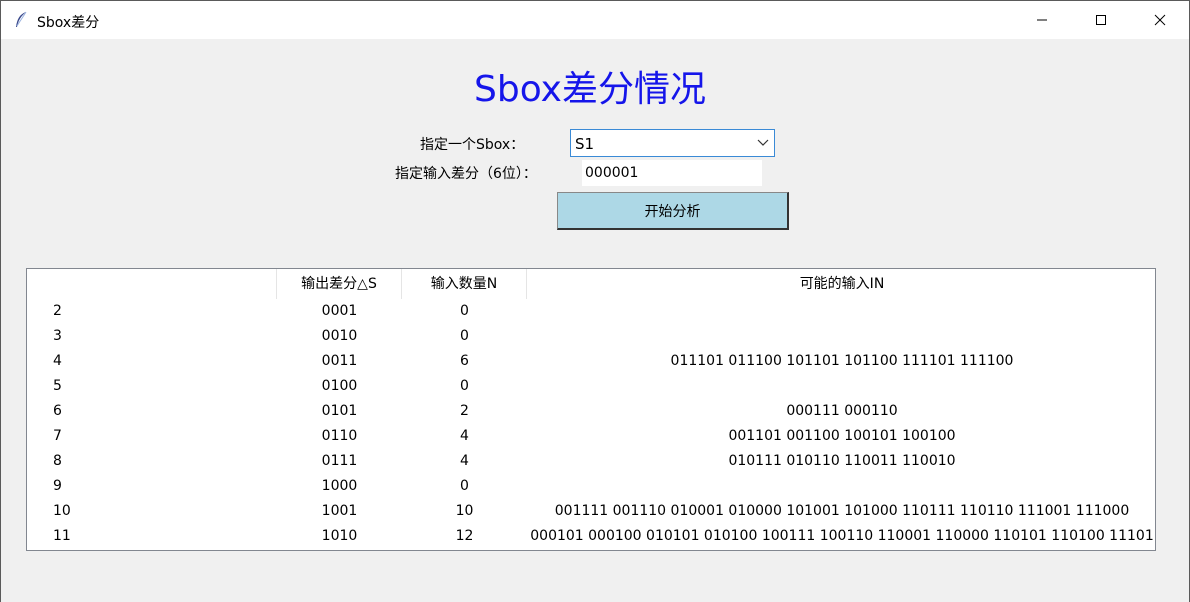  I want to click on table-row: 8 0111 4 010111 010110 110011 110010, so click(591, 461).